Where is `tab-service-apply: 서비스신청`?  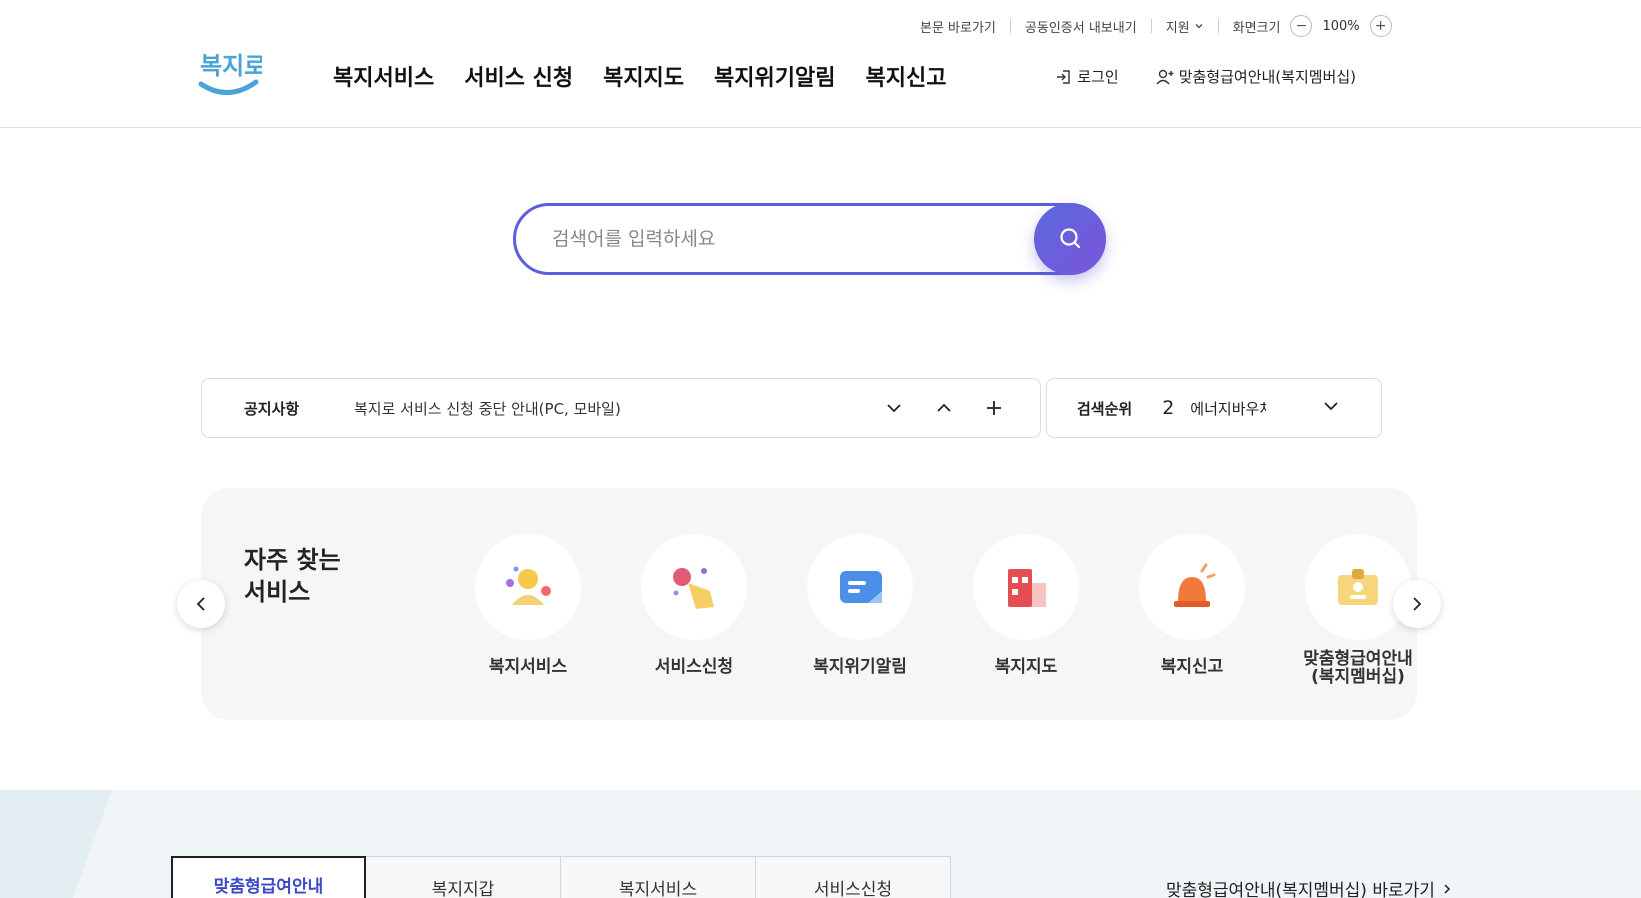
tab-service-apply: 서비스신청 is located at coordinates (853, 877).